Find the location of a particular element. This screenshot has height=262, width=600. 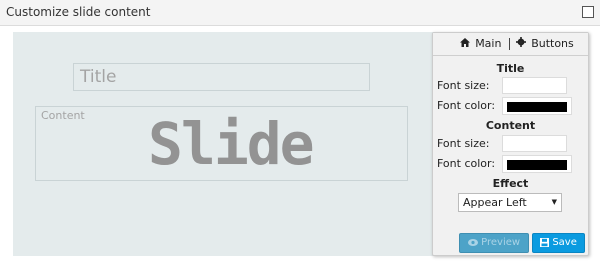

content-font-color-picker is located at coordinates (537, 164).